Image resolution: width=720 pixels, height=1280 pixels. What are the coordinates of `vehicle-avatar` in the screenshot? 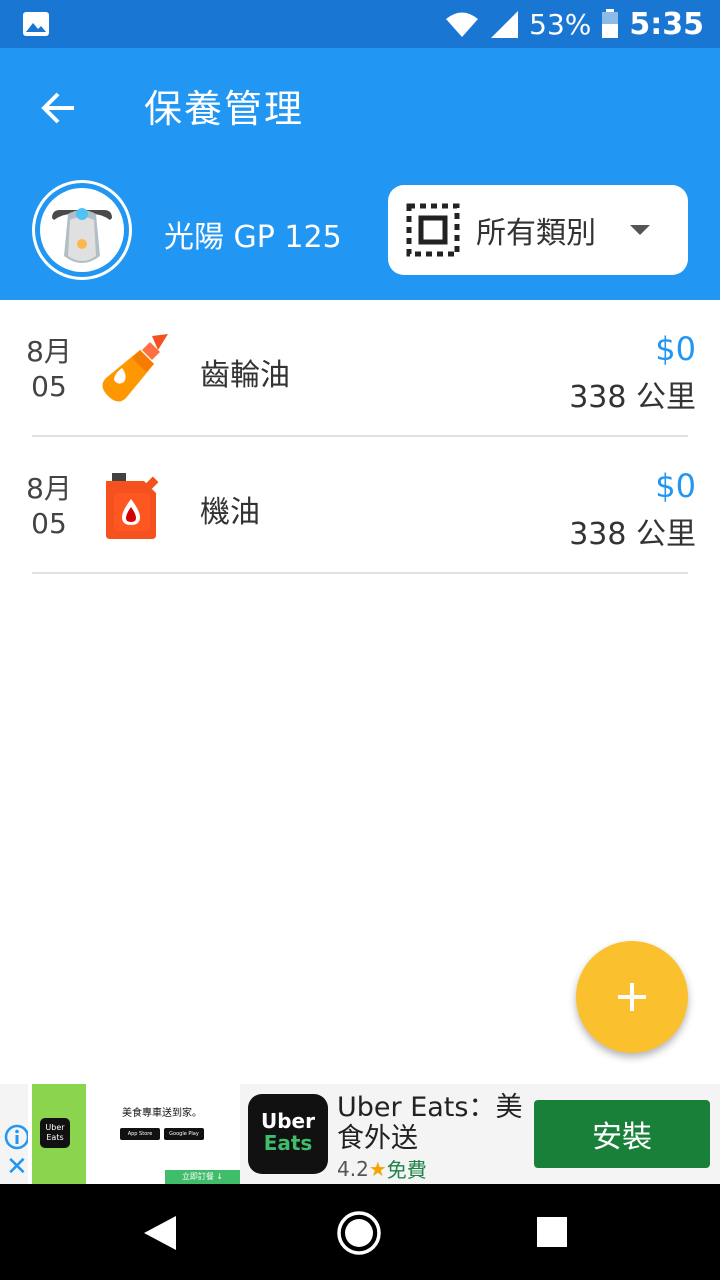 It's located at (82, 230).